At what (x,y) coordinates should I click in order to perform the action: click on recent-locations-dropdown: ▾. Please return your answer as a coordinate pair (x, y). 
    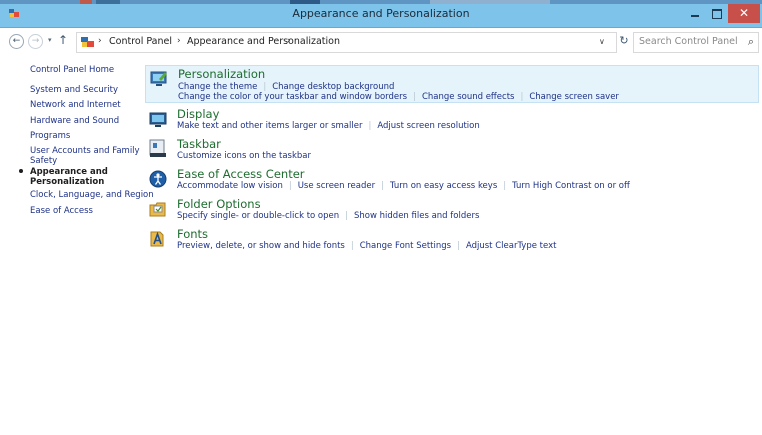
    Looking at the image, I should click on (50, 40).